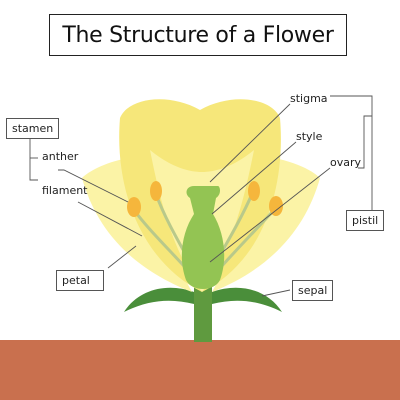 Image resolution: width=400 pixels, height=400 pixels. What do you see at coordinates (159, 299) in the screenshot?
I see `sepal-left` at bounding box center [159, 299].